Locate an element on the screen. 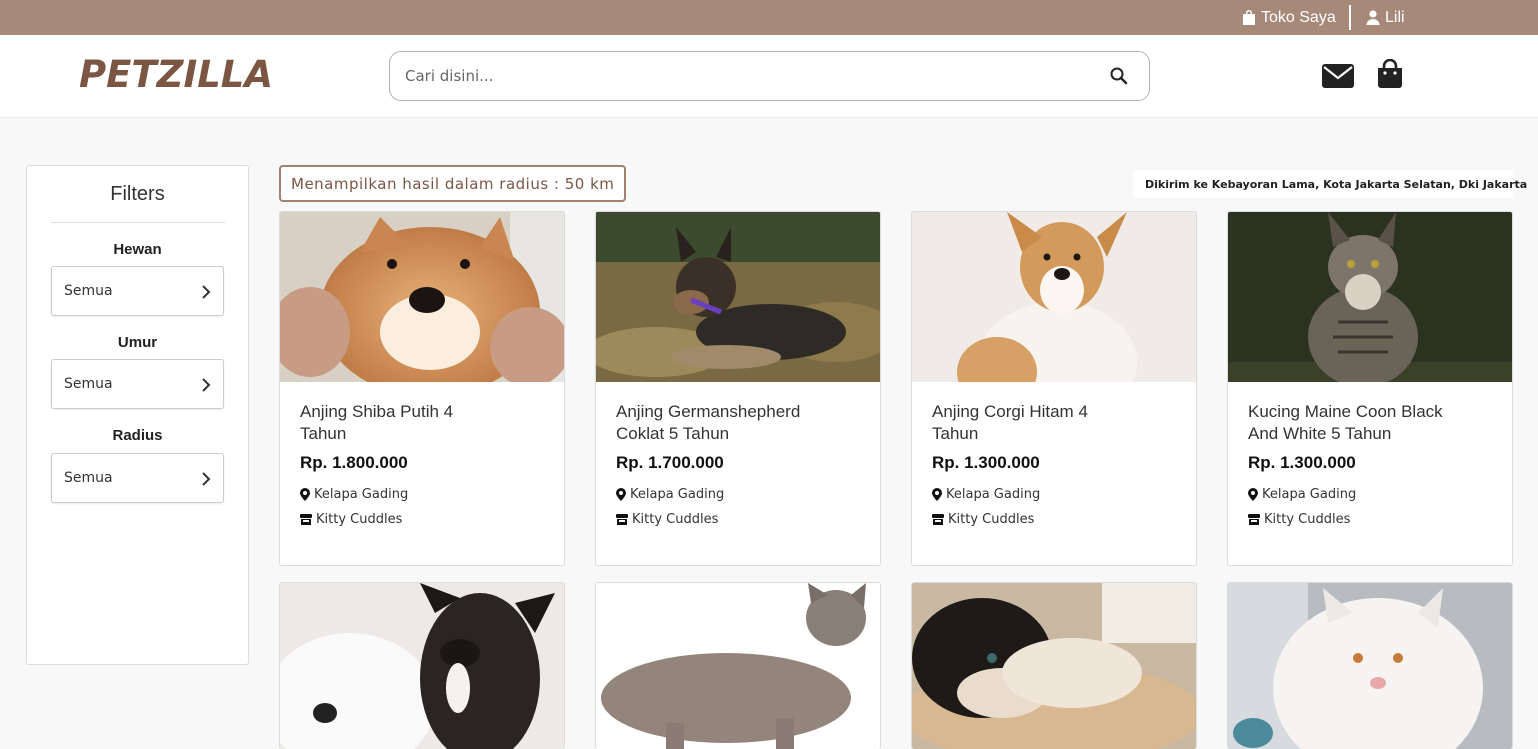  product-image-corgi is located at coordinates (1054, 297).